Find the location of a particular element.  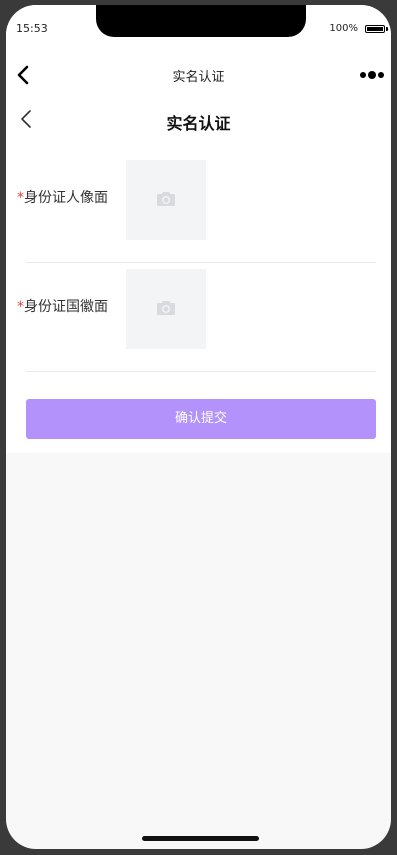

battery-icon is located at coordinates (375, 29).